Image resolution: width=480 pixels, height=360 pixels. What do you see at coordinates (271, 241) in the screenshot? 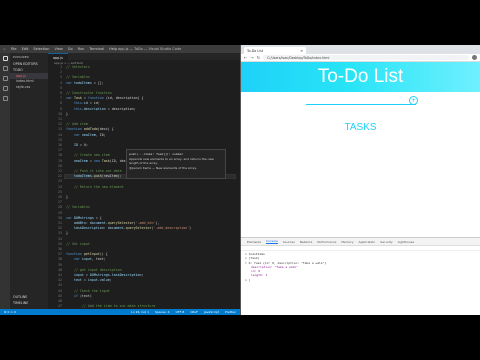
I see `devtools-tab: Console` at bounding box center [271, 241].